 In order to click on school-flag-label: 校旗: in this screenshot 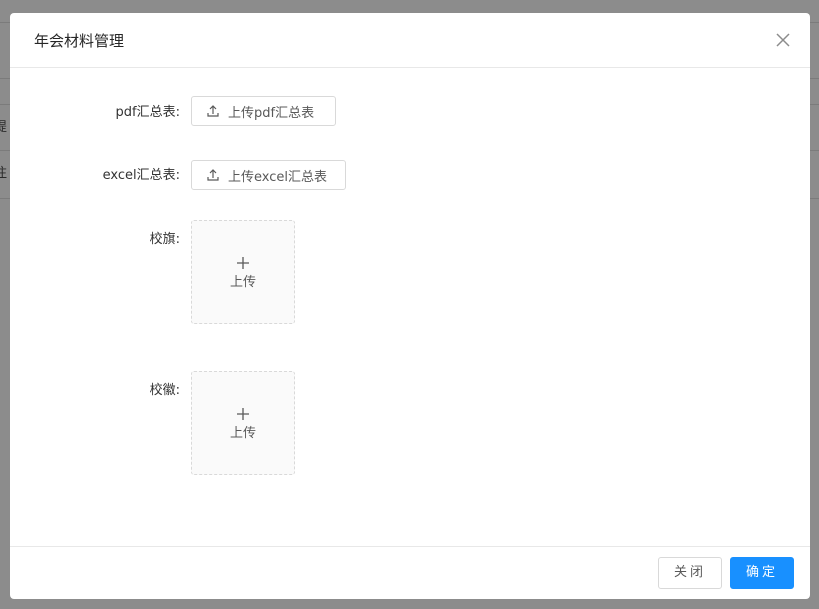, I will do `click(164, 239)`.